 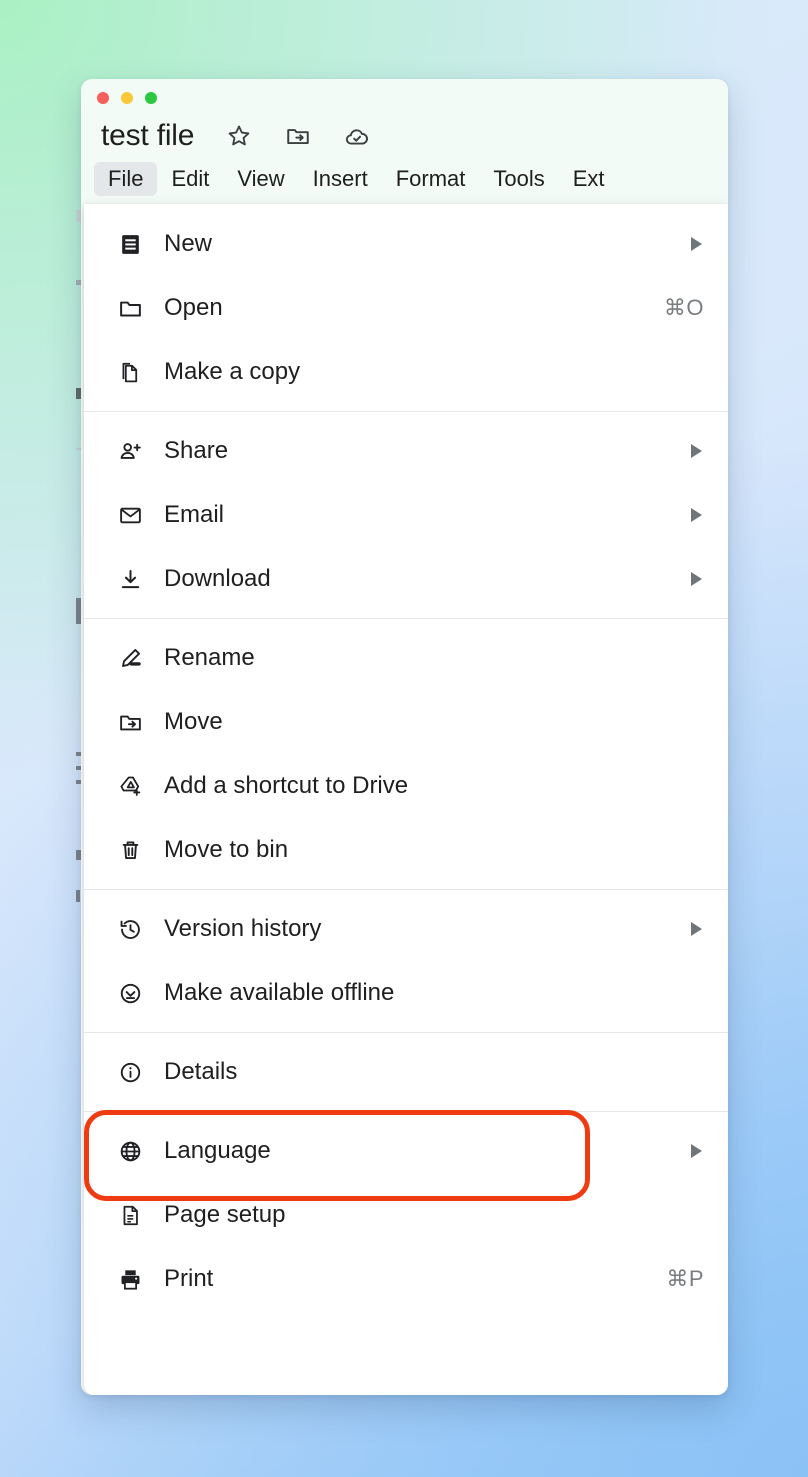 I want to click on menu-group-2: Share Email Download, so click(x=406, y=515).